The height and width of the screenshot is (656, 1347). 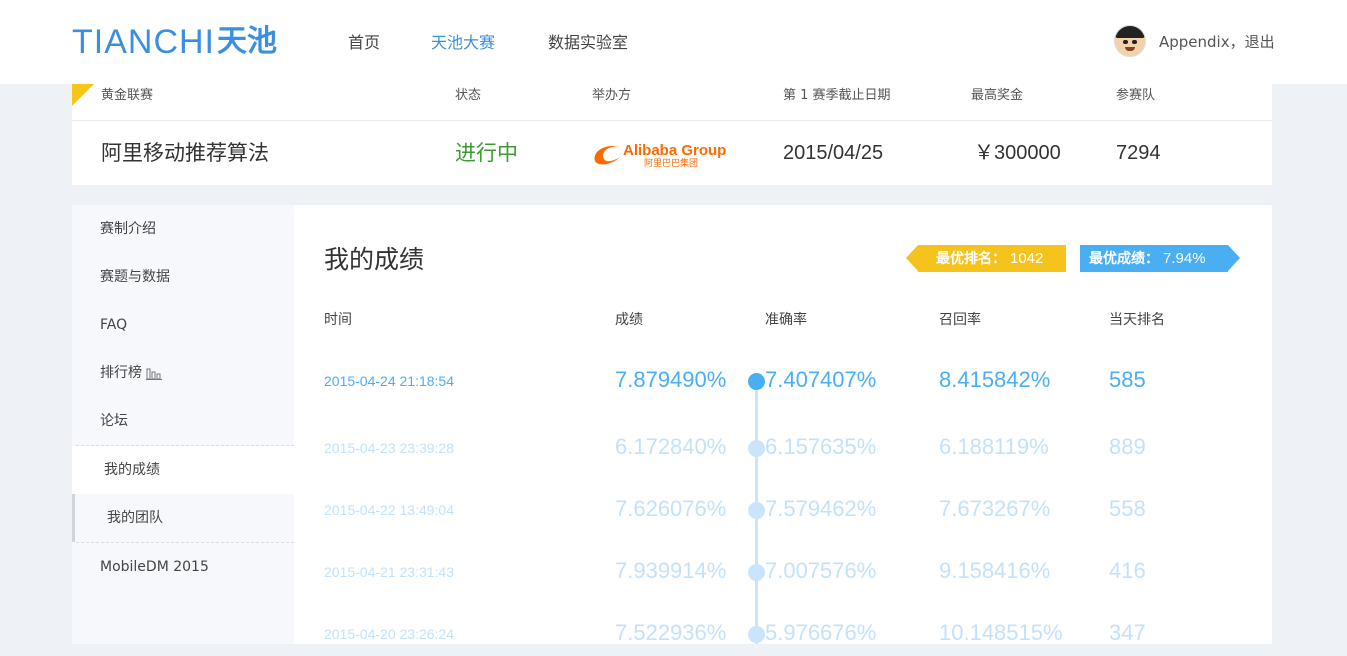 I want to click on precision-value: 5.976676%, so click(x=821, y=632).